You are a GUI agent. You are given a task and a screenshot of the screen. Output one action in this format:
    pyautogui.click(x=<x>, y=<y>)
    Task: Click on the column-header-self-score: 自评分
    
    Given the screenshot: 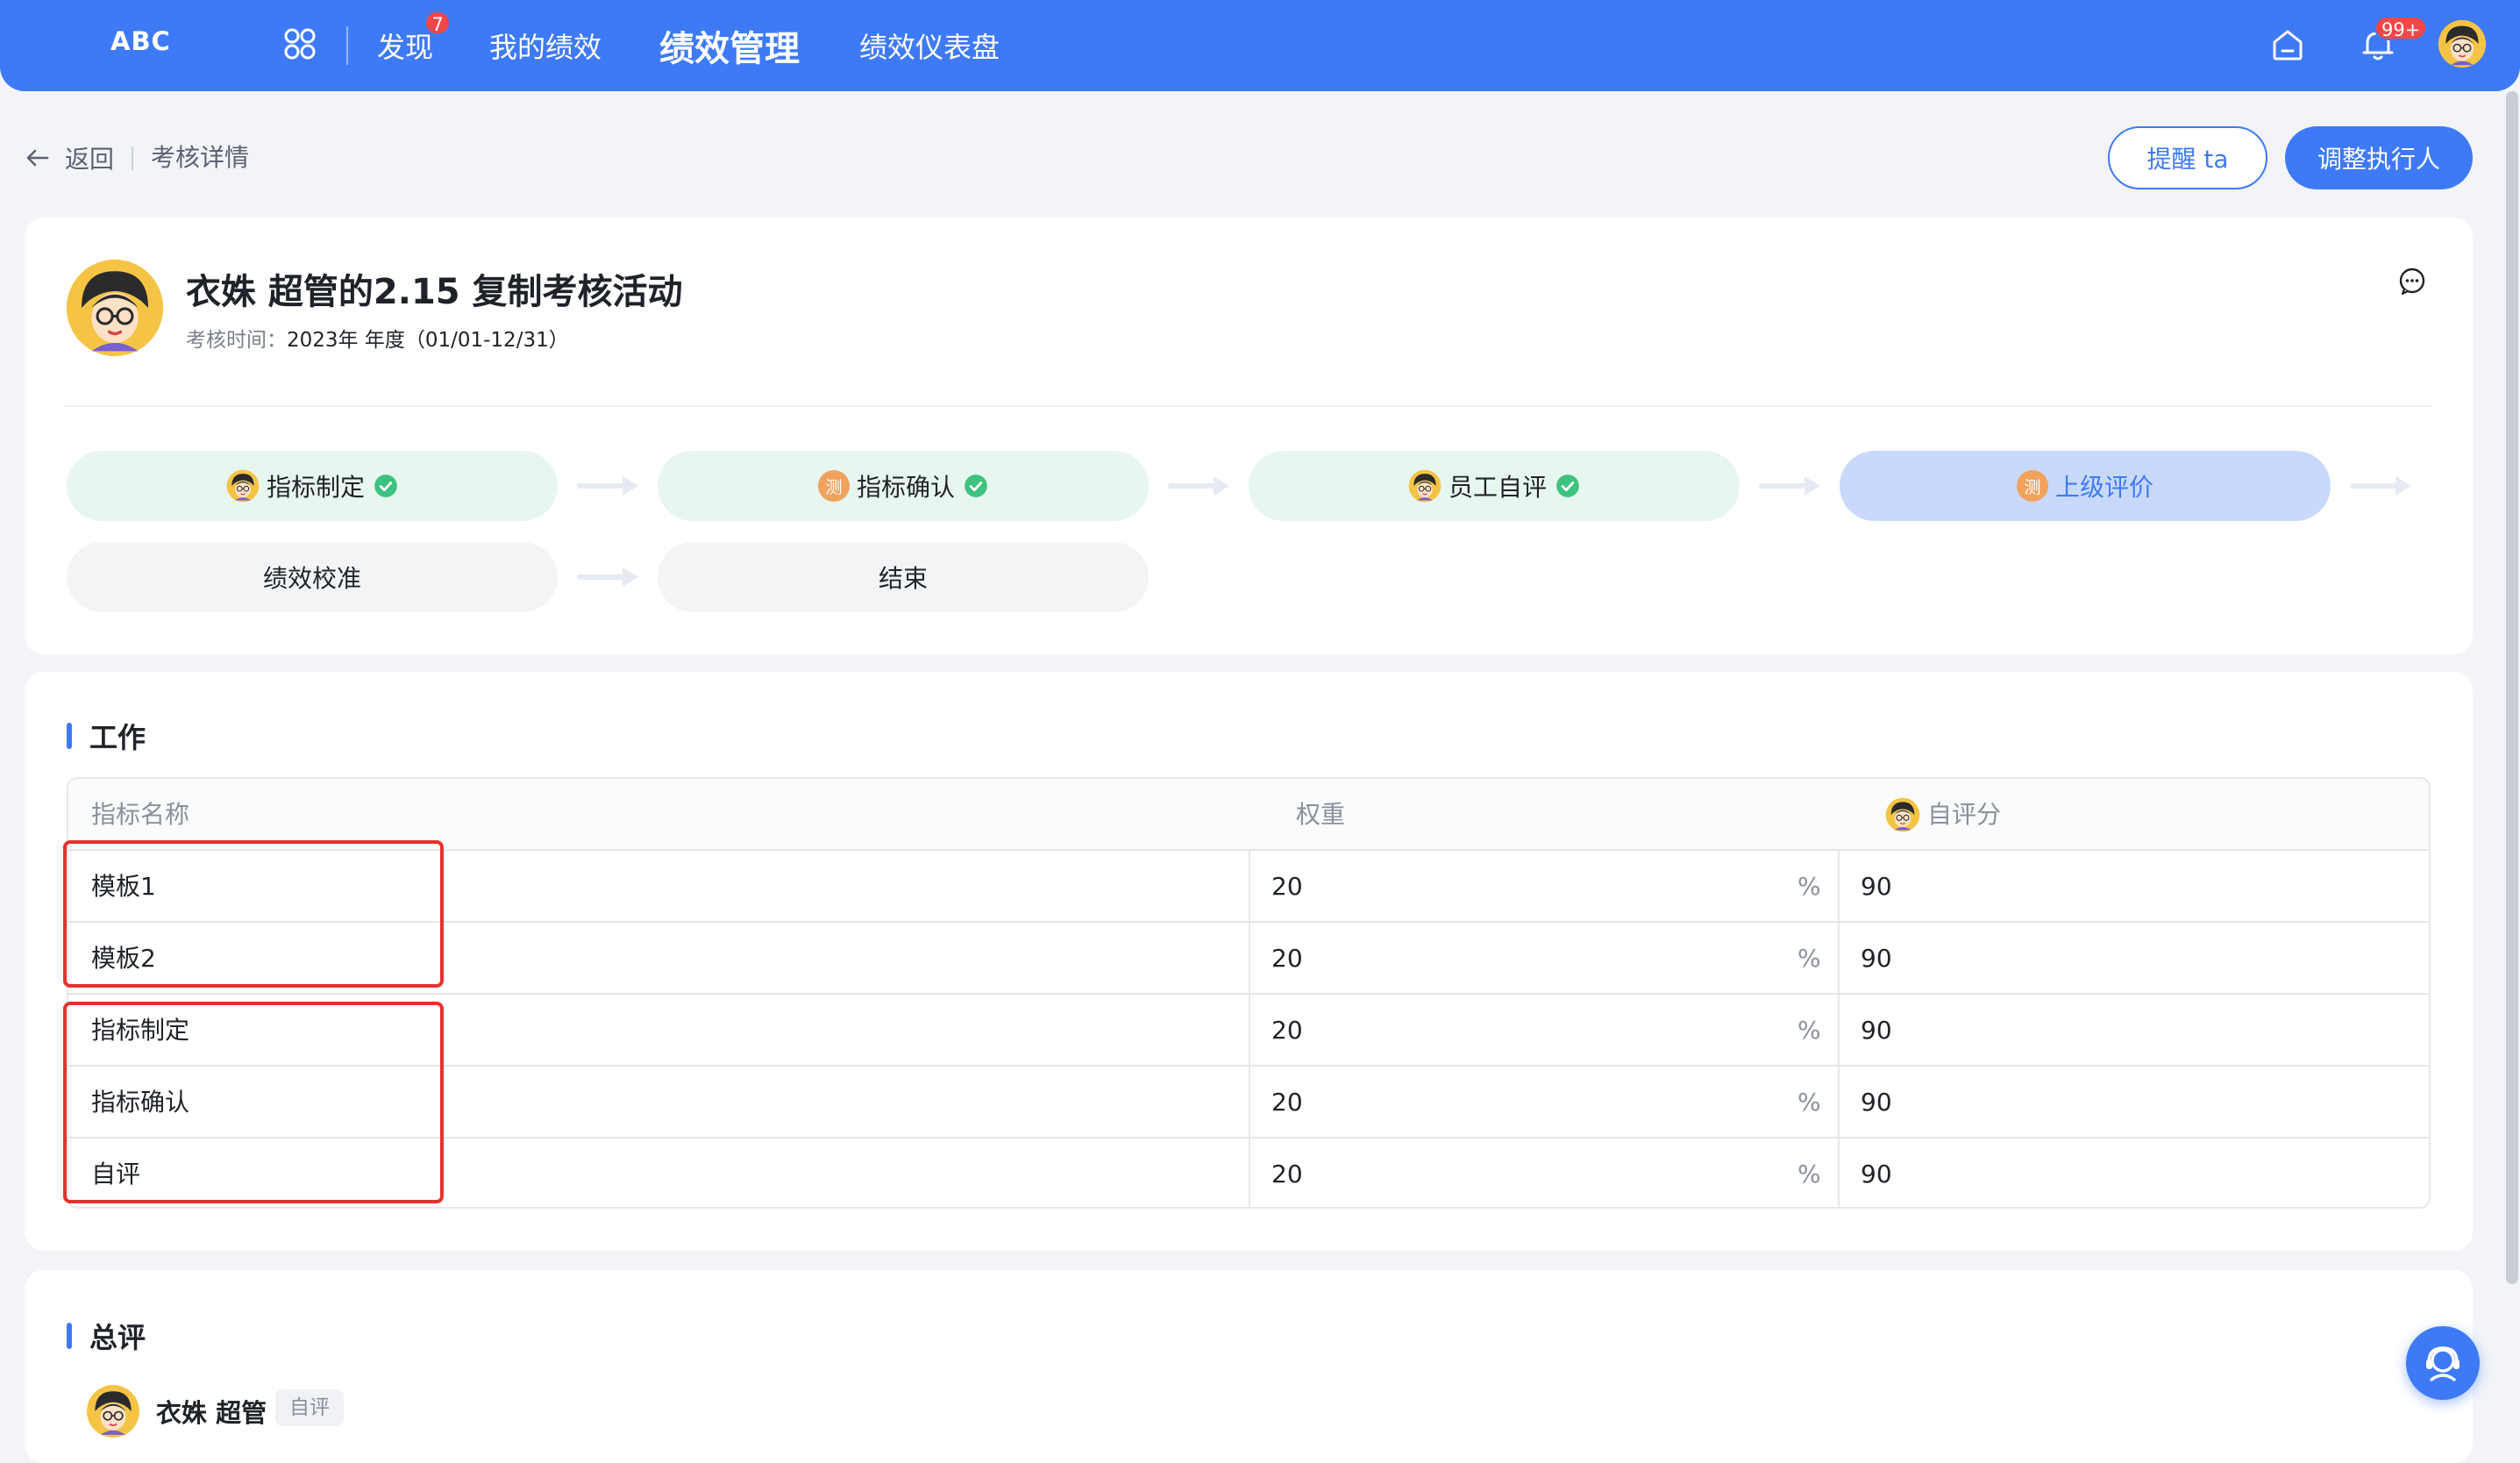 What is the action you would take?
    pyautogui.click(x=1943, y=815)
    